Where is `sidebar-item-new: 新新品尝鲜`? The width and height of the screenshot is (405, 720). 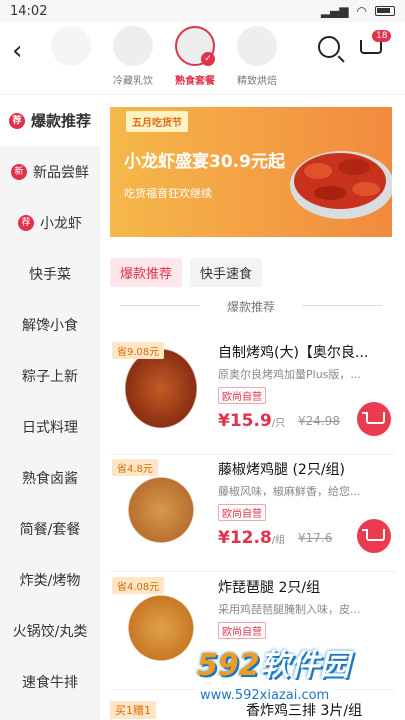
sidebar-item-new: 新新品尝鲜 is located at coordinates (50, 171).